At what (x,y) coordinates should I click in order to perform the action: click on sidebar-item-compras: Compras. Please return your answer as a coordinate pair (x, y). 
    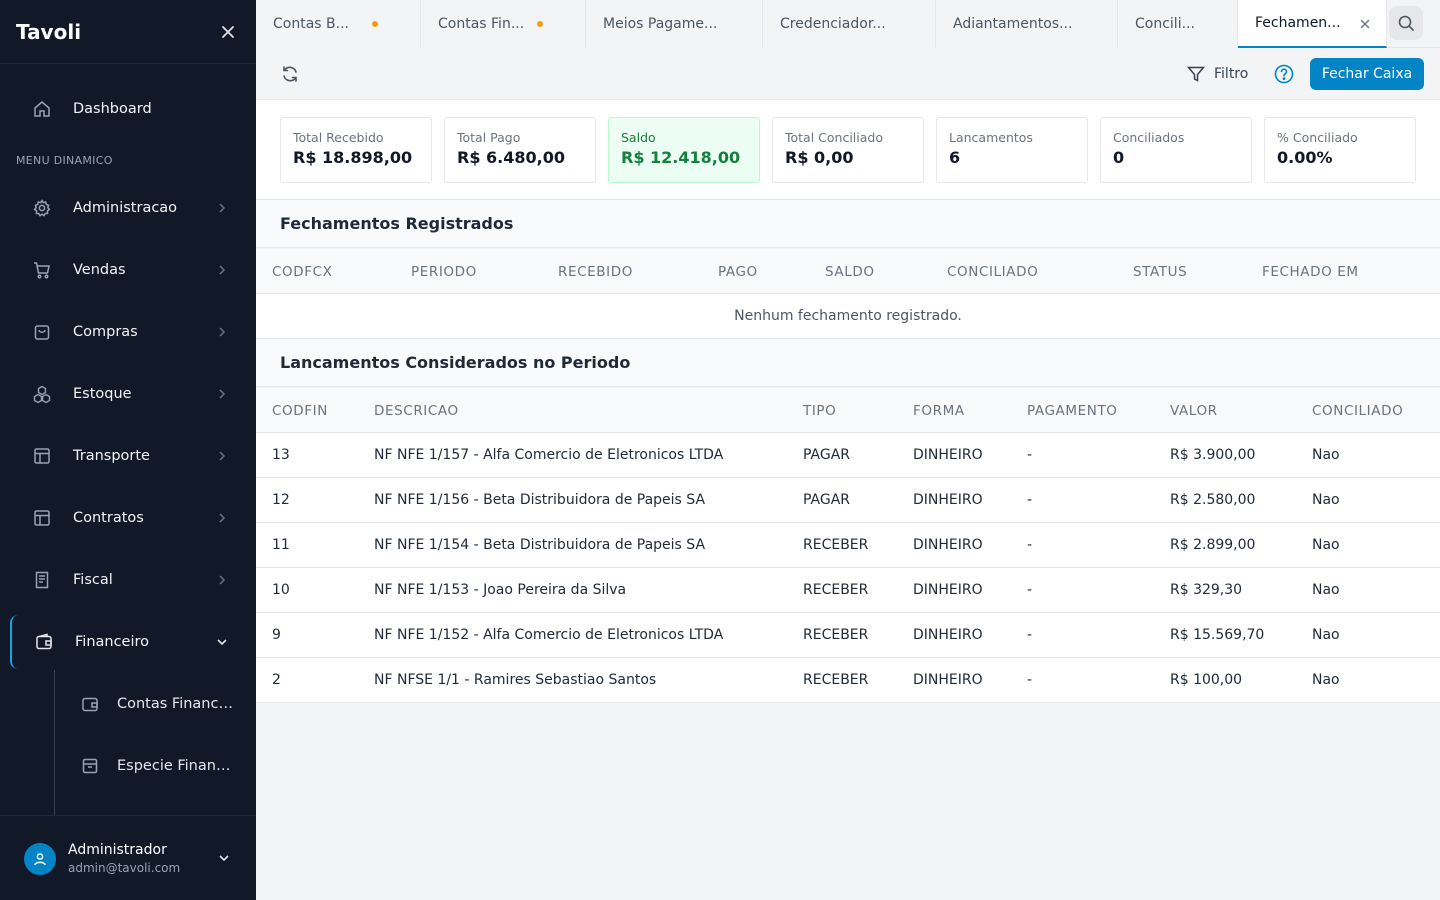
    Looking at the image, I should click on (128, 332).